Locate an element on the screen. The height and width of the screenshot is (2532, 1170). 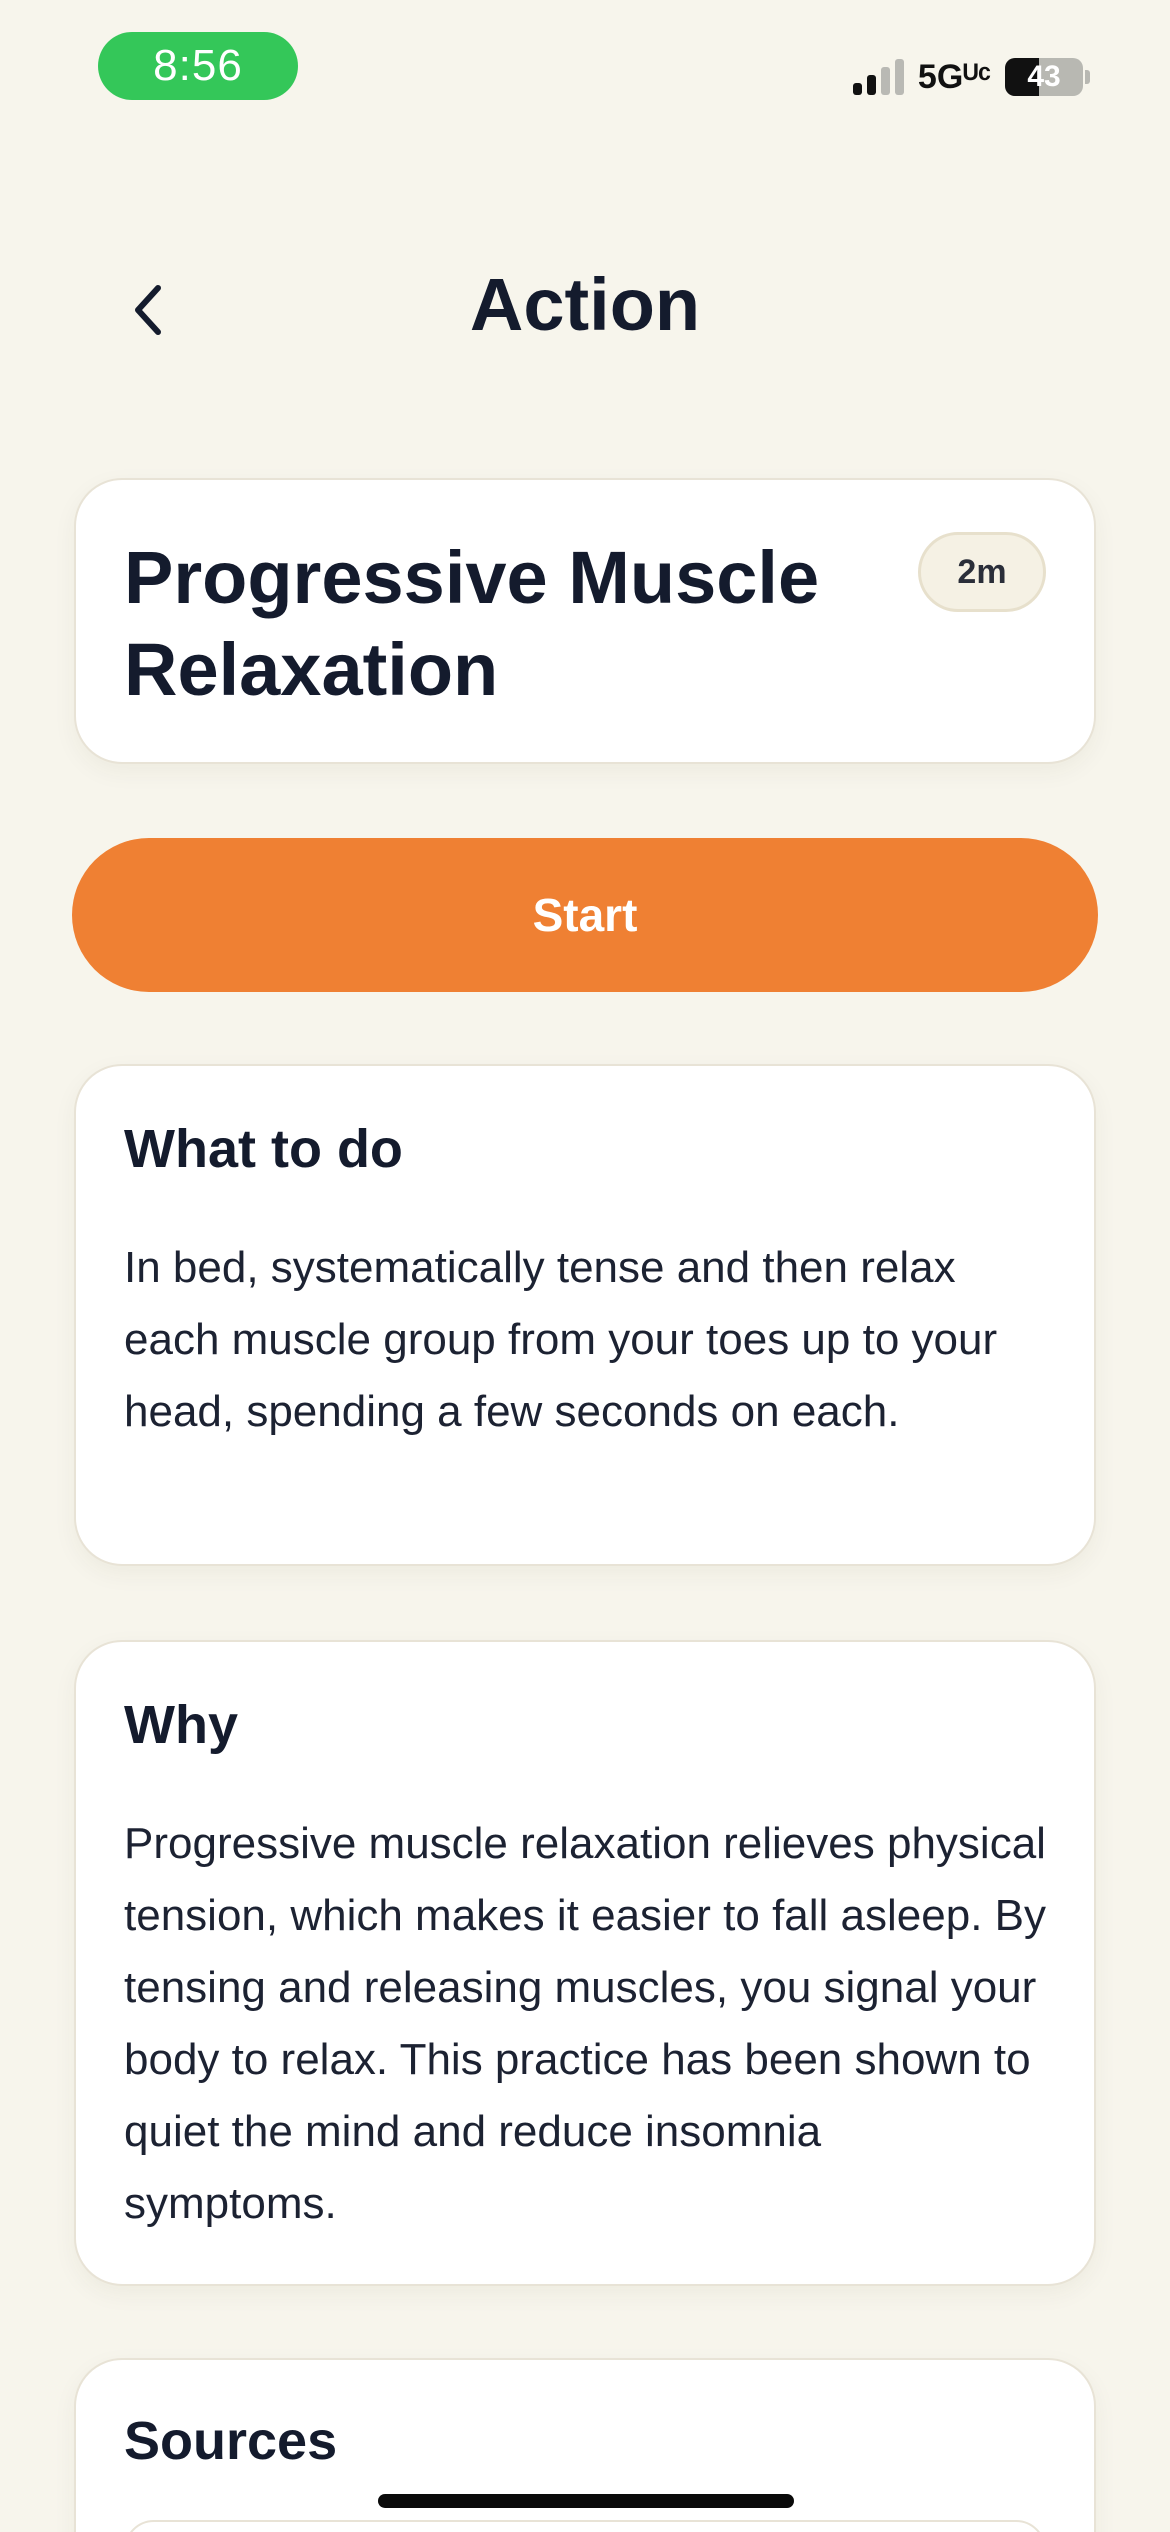
battery-cap is located at coordinates (1087, 77).